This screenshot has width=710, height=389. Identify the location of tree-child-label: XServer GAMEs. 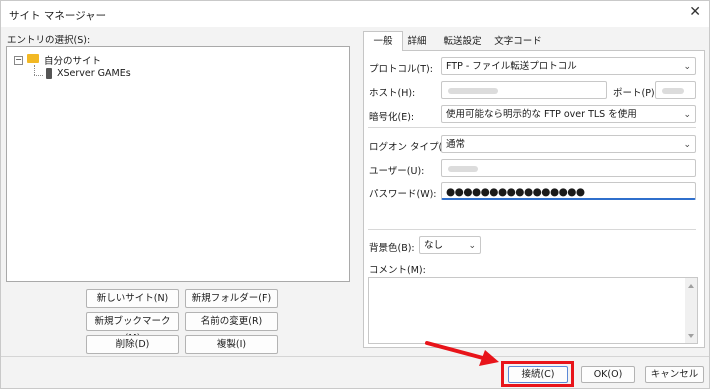
(94, 73).